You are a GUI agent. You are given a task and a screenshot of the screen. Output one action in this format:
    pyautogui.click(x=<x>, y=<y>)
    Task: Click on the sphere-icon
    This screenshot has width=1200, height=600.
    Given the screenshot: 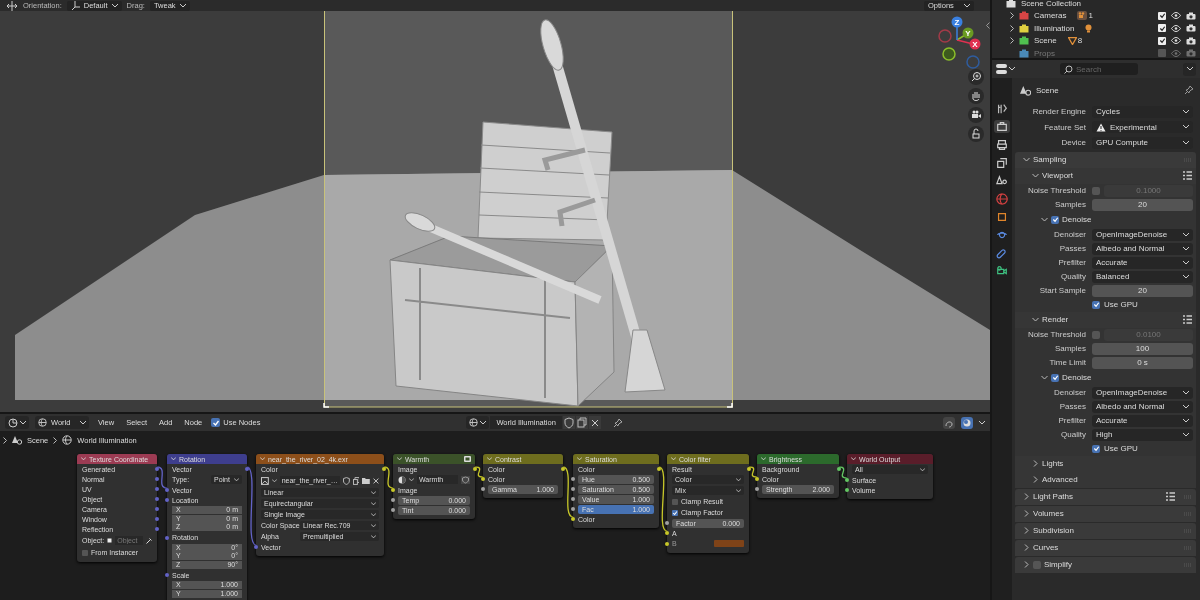 What is the action you would take?
    pyautogui.click(x=402, y=479)
    